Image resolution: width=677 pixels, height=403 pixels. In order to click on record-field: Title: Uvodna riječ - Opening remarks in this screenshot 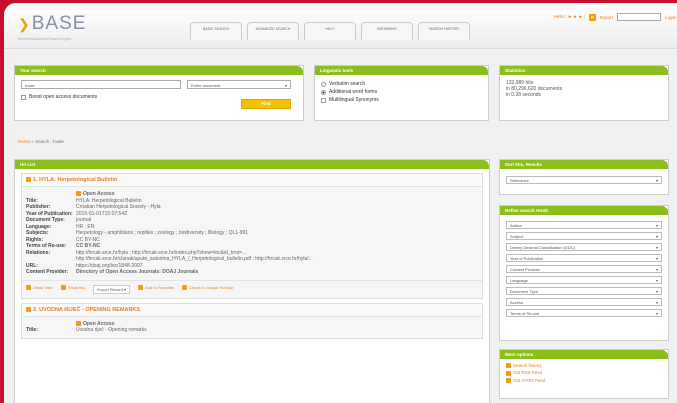, I will do `click(252, 330)`.